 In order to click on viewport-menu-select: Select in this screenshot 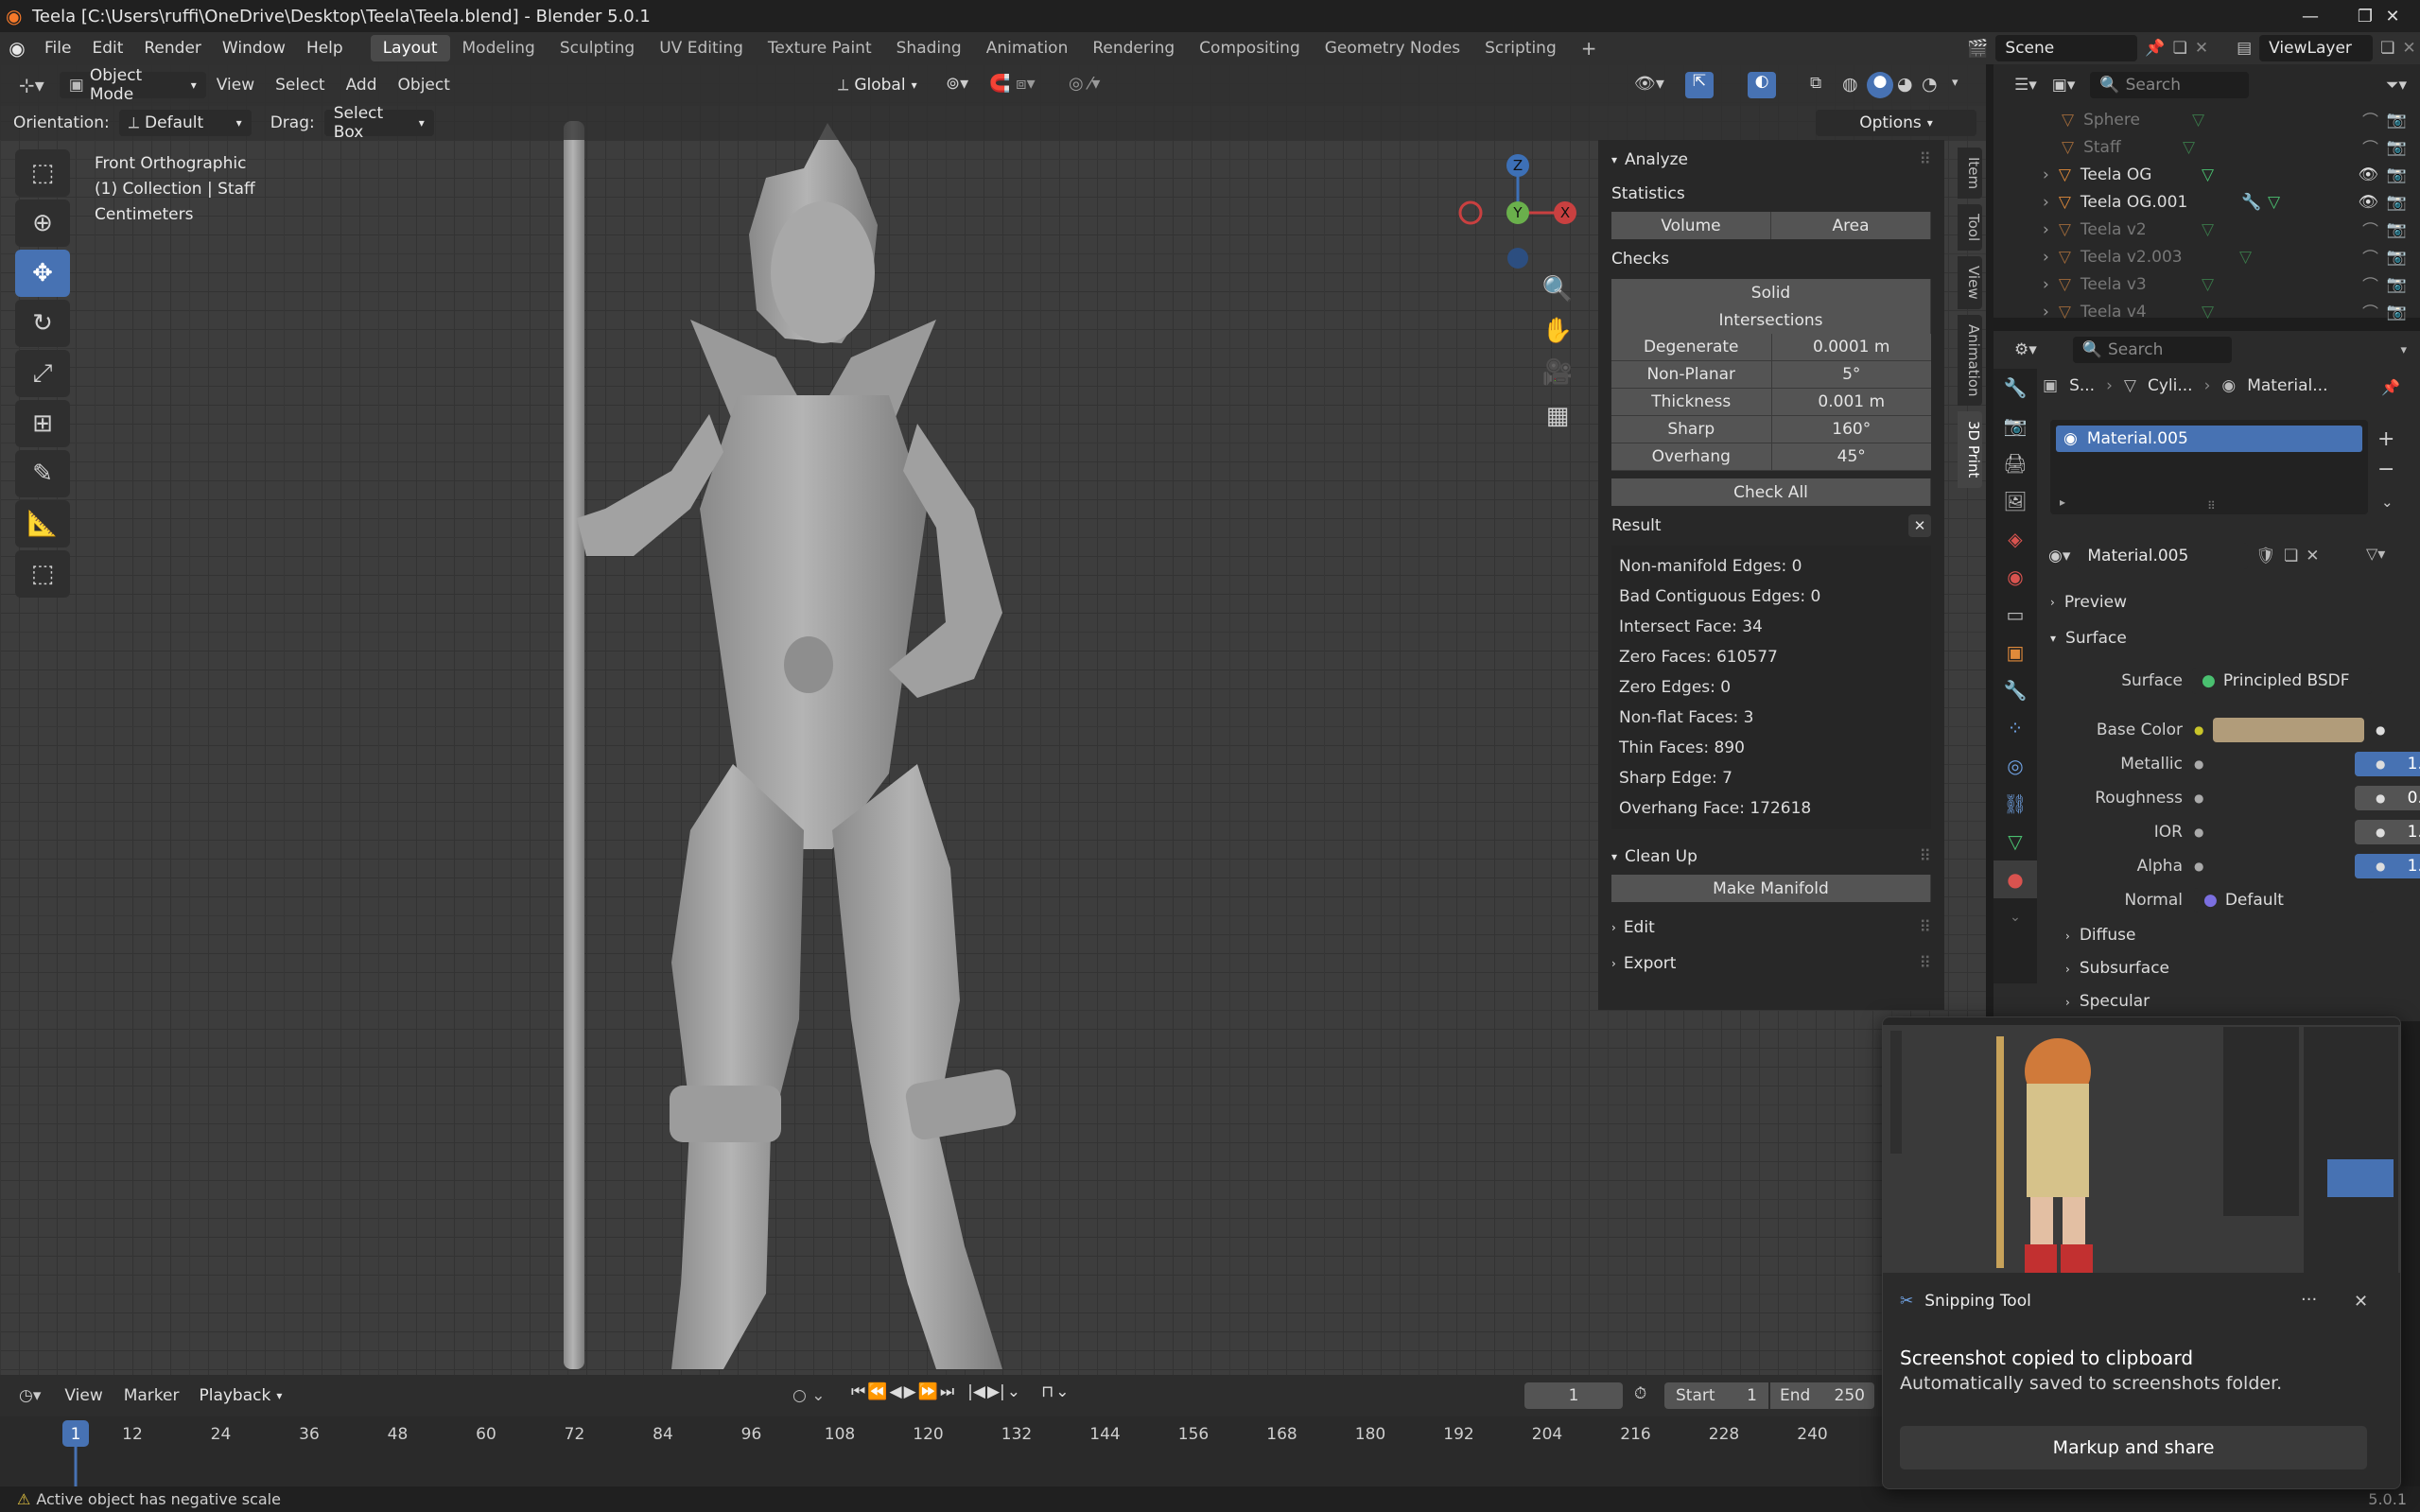, I will do `click(300, 85)`.